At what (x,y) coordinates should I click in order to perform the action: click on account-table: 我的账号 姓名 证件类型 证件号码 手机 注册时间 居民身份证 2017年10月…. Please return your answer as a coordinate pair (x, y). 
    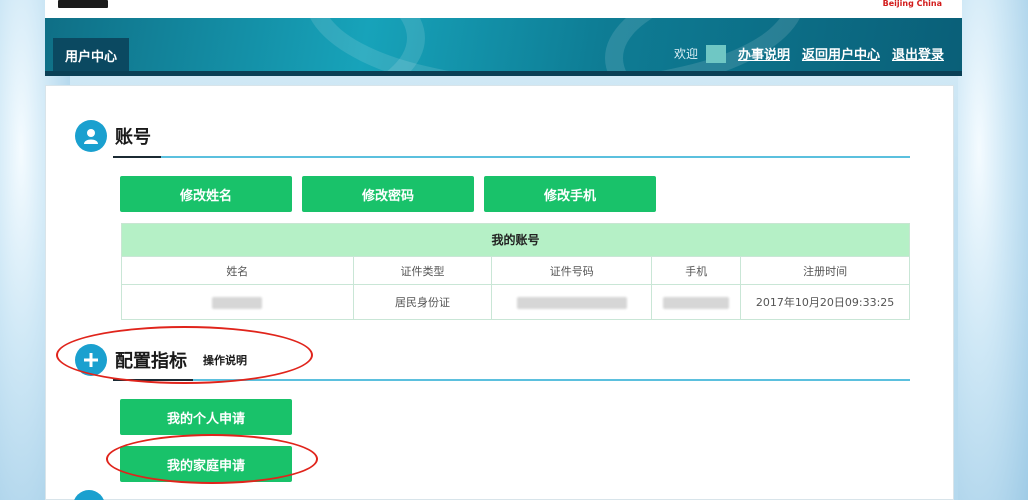
    Looking at the image, I should click on (515, 271).